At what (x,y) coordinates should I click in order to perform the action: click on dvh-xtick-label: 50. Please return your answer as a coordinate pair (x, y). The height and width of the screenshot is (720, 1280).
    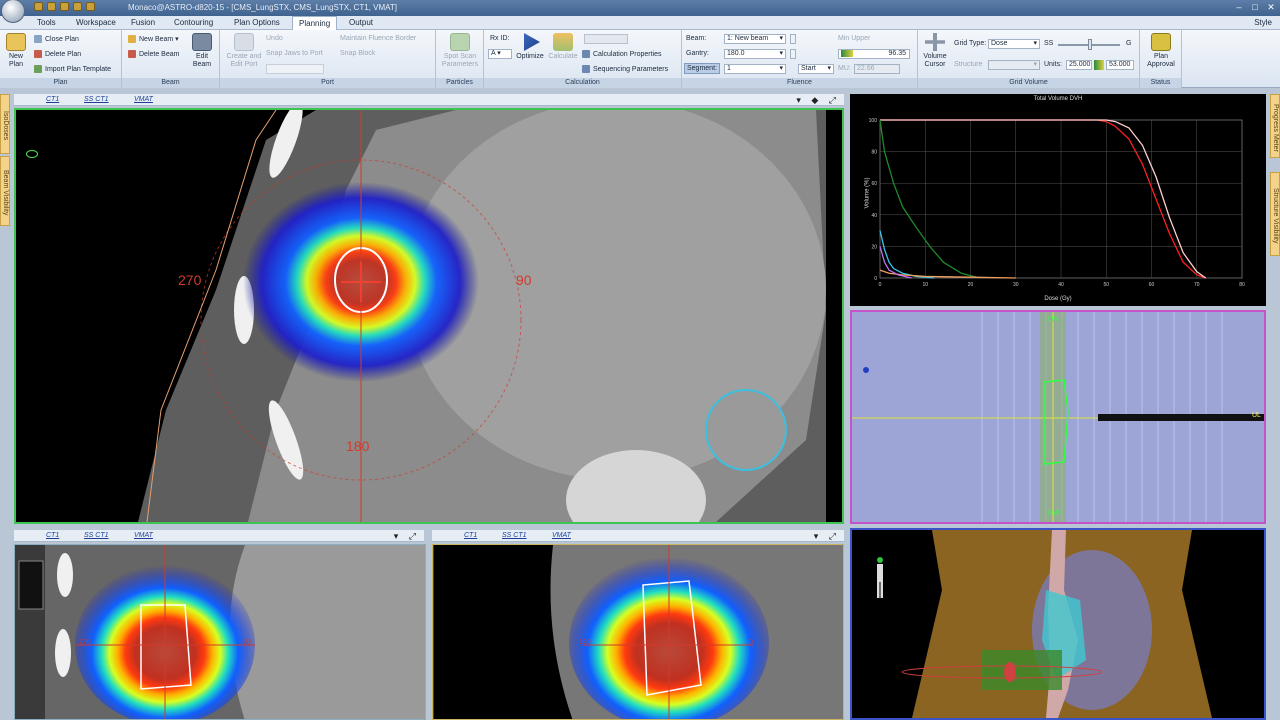
    Looking at the image, I should click on (1106, 285).